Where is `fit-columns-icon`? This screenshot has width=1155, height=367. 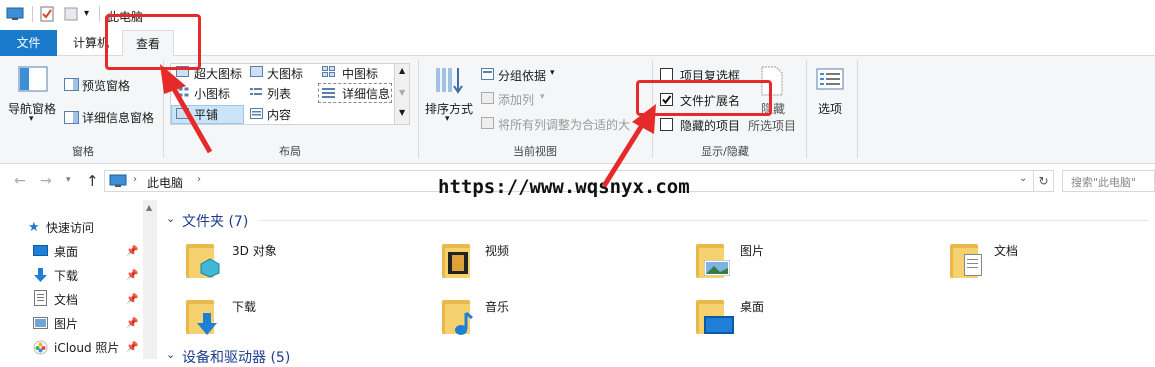 fit-columns-icon is located at coordinates (487, 123).